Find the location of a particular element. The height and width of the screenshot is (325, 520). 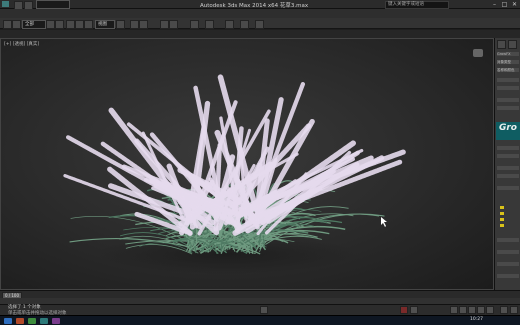

move-icon is located at coordinates (70, 24).